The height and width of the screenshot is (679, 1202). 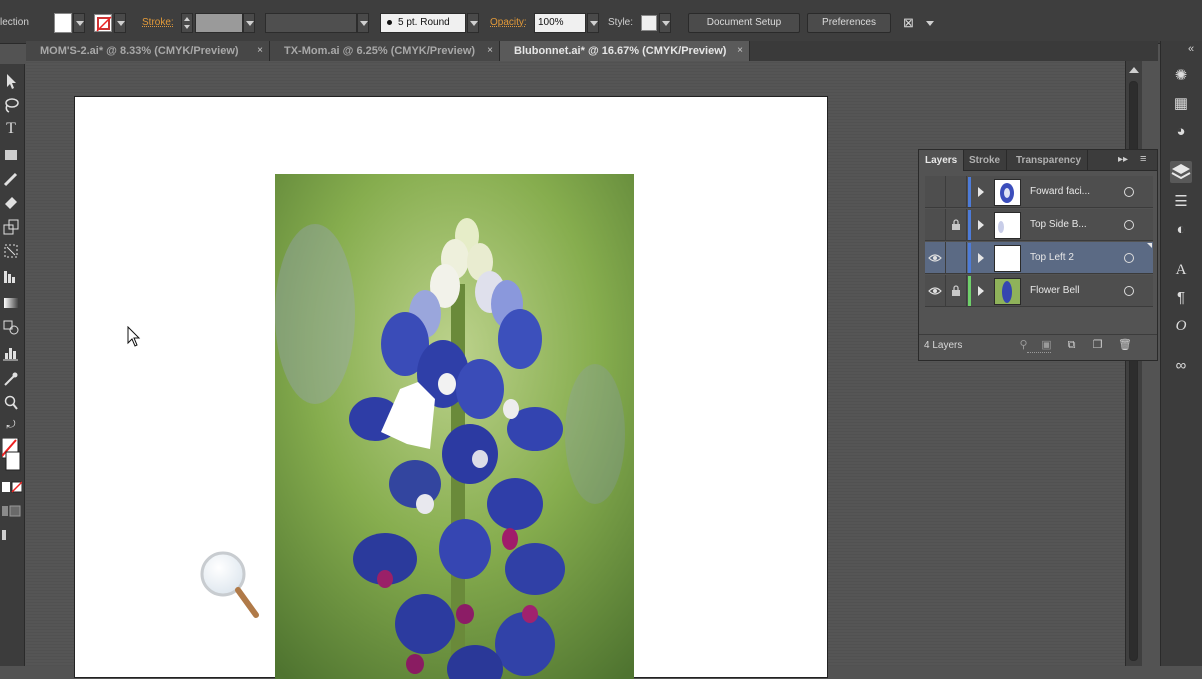 What do you see at coordinates (649, 23) in the screenshot?
I see `style-swatch` at bounding box center [649, 23].